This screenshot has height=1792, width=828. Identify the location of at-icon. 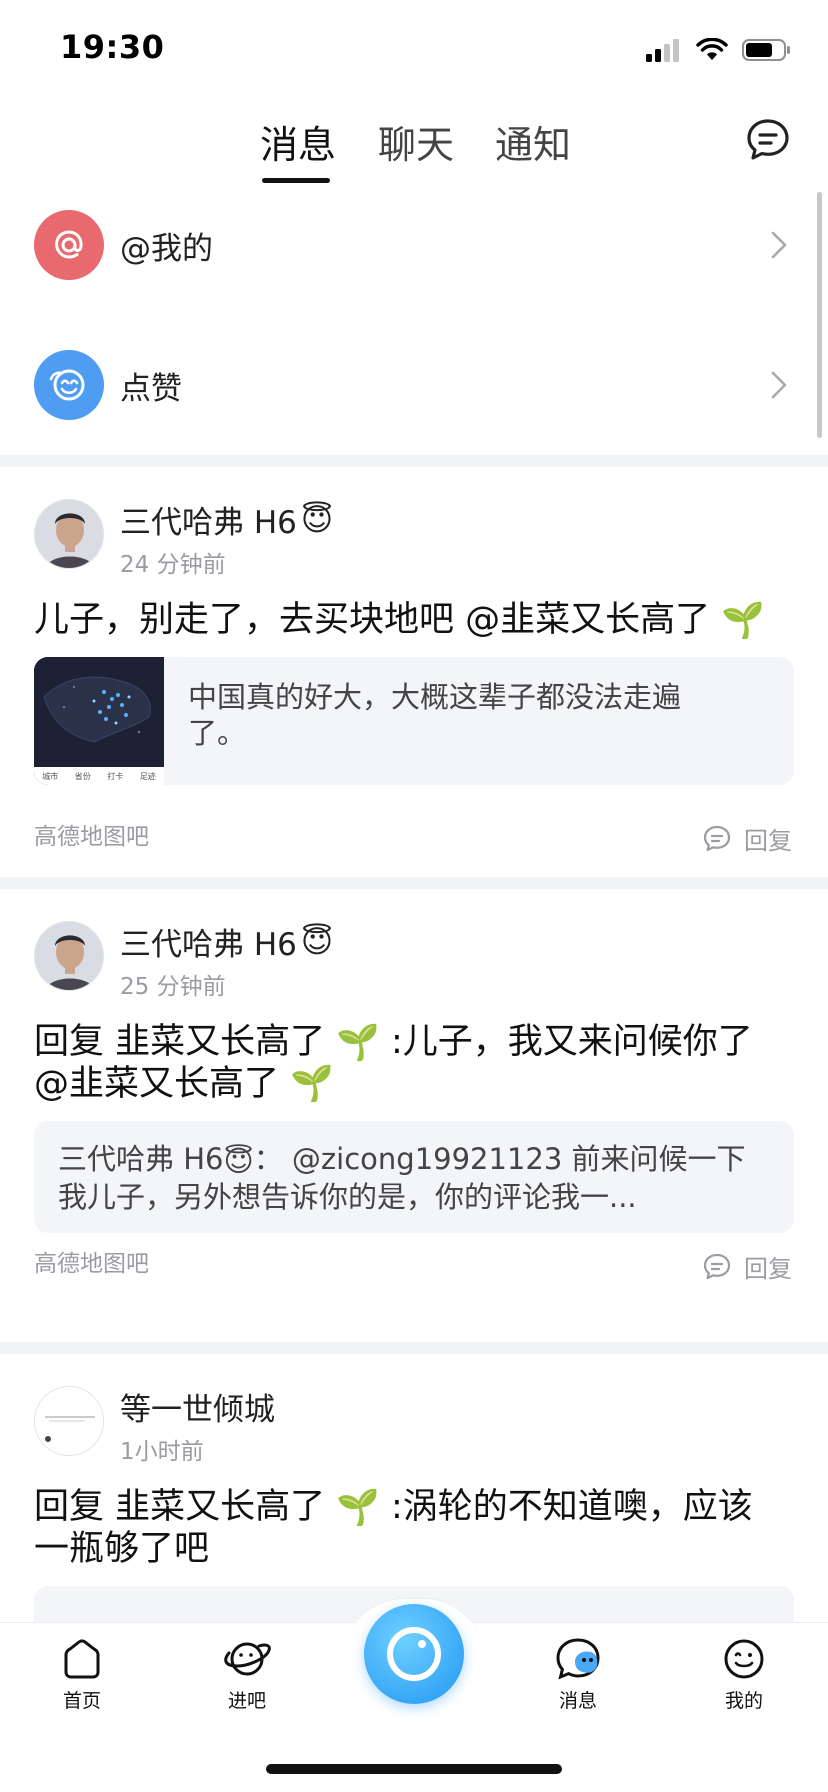
(69, 245).